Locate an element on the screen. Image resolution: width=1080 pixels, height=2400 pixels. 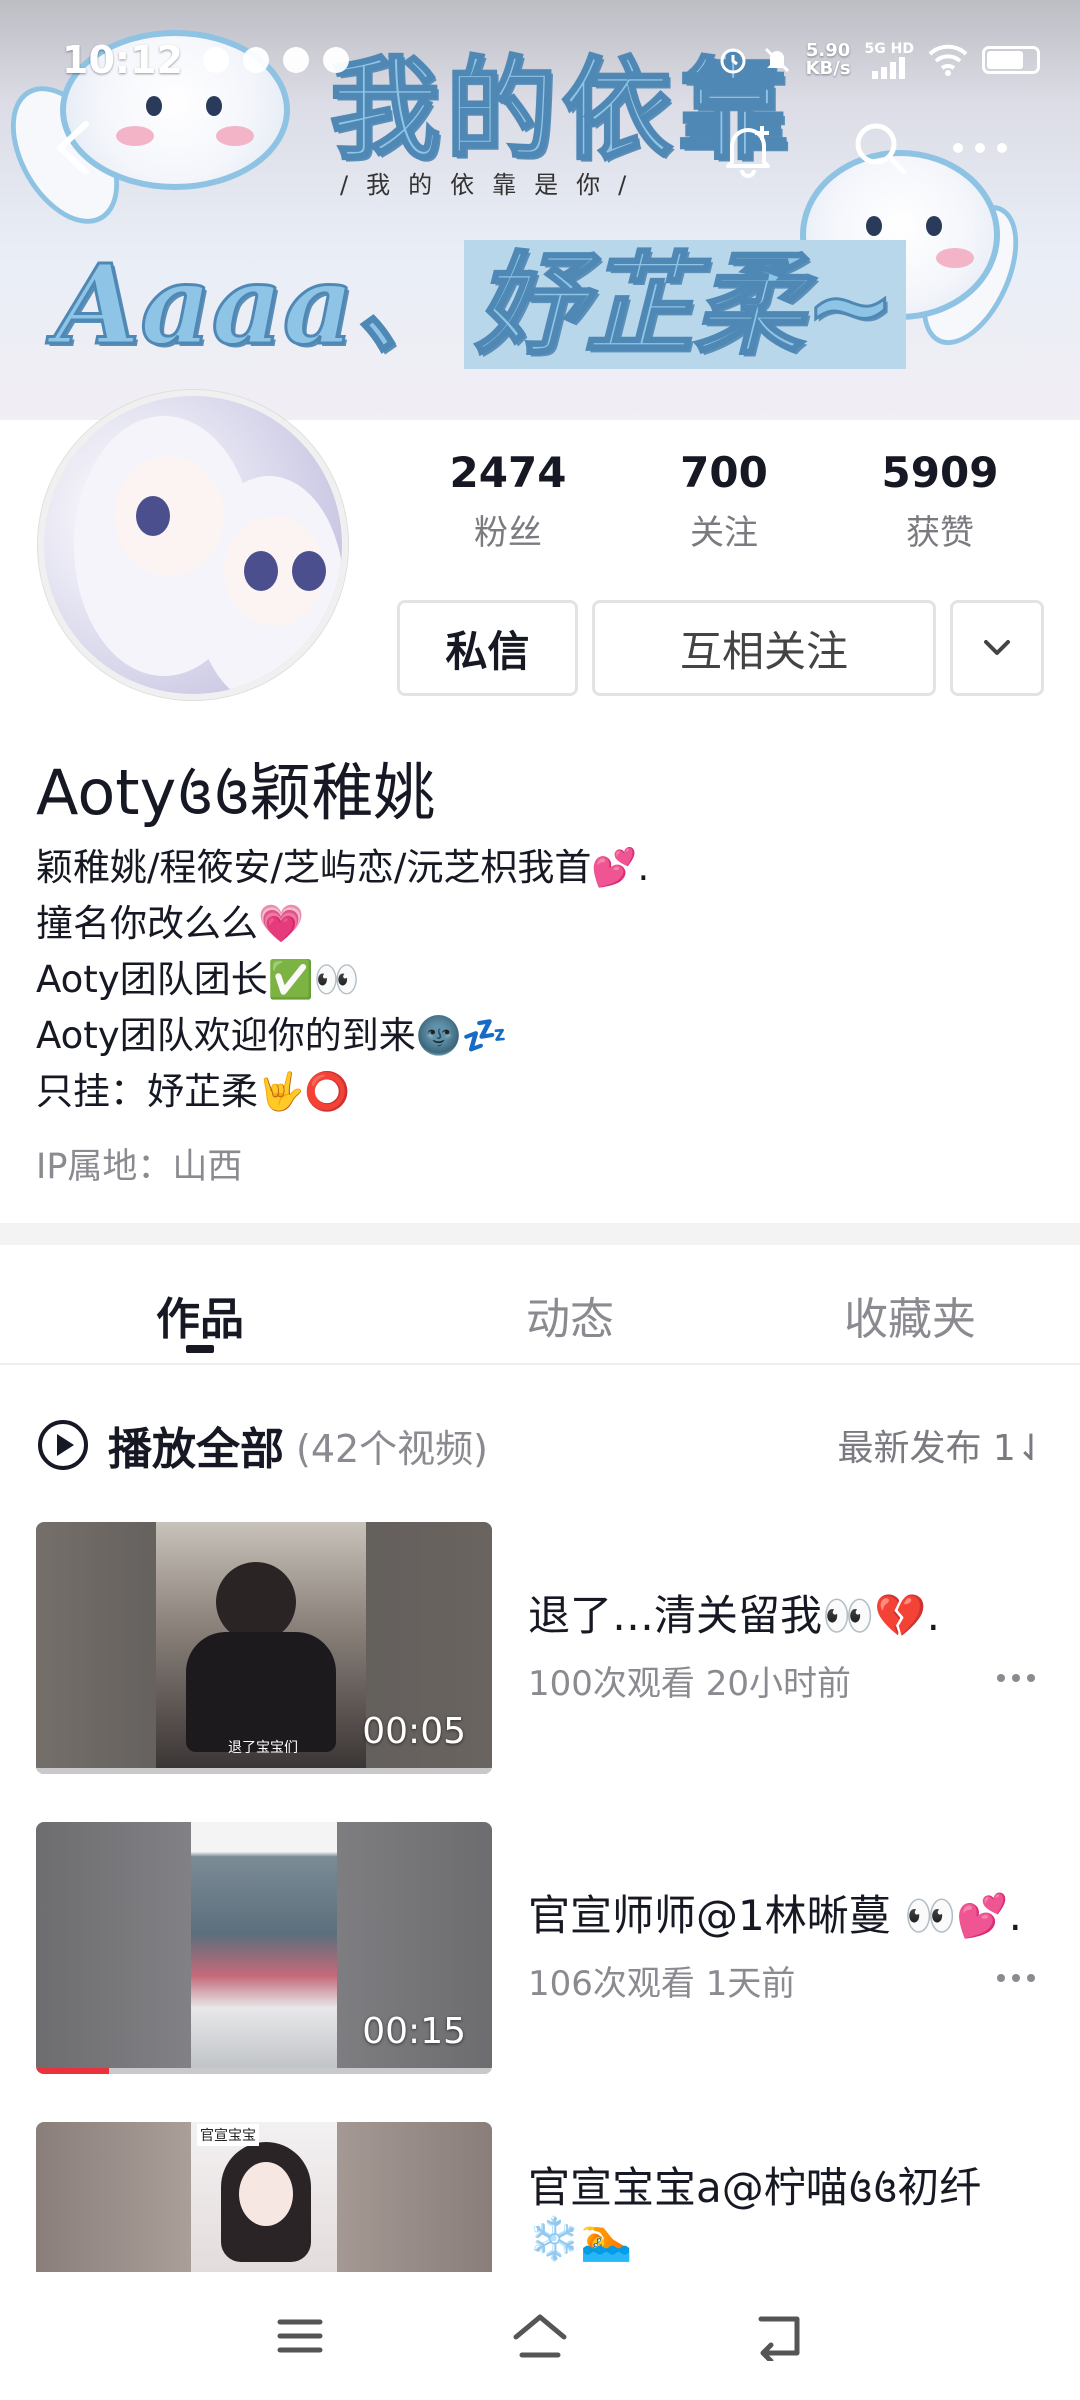
network-type: 5G HD is located at coordinates (889, 49).